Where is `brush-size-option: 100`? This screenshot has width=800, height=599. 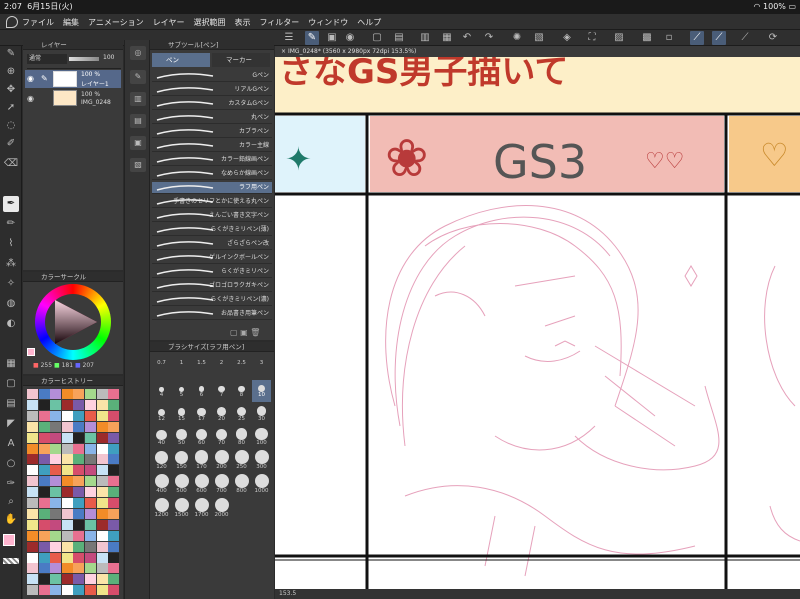
brush-size-option: 100 is located at coordinates (261, 438).